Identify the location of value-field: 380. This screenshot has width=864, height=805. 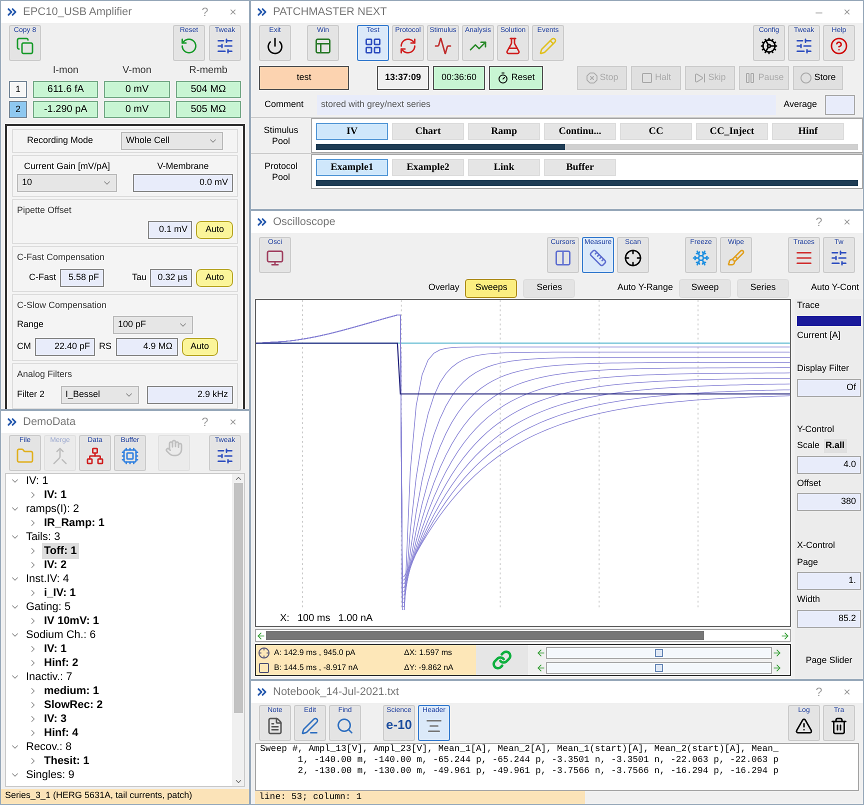
(829, 502).